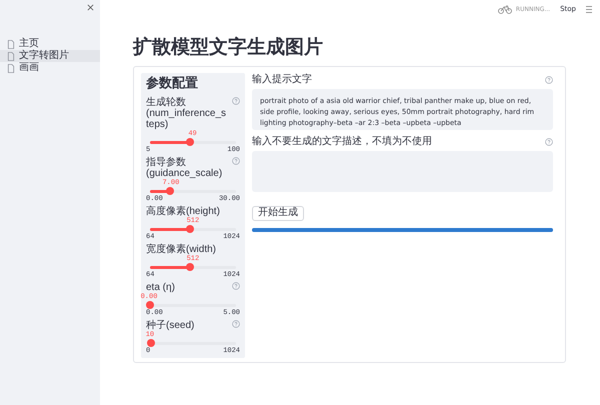  Describe the element at coordinates (228, 47) in the screenshot. I see `page-title: 扩散模型文字生成图片` at that location.